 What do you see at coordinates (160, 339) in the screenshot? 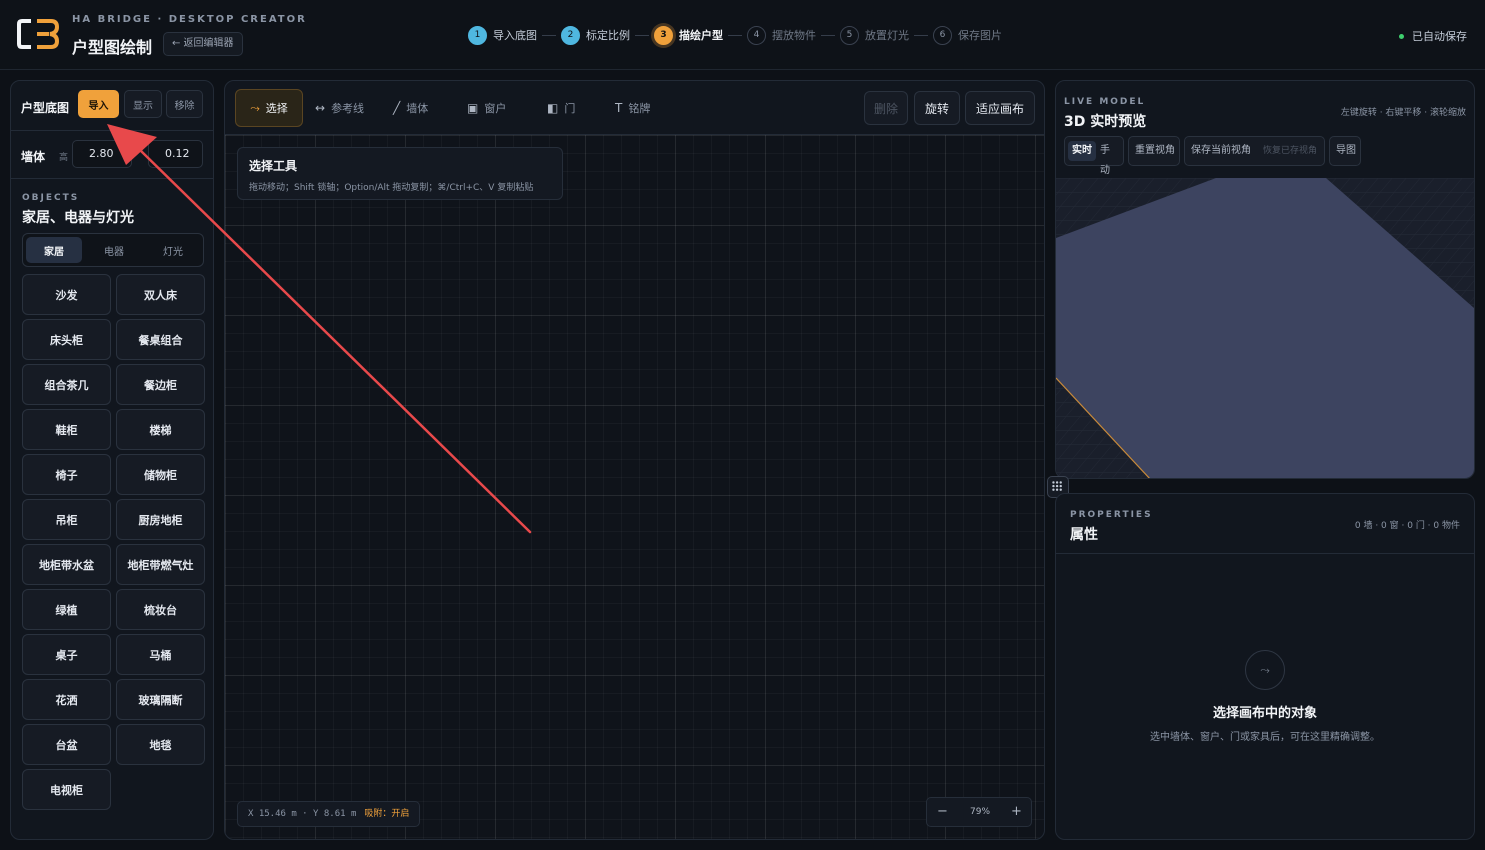
I see `object-item: 餐桌组合` at bounding box center [160, 339].